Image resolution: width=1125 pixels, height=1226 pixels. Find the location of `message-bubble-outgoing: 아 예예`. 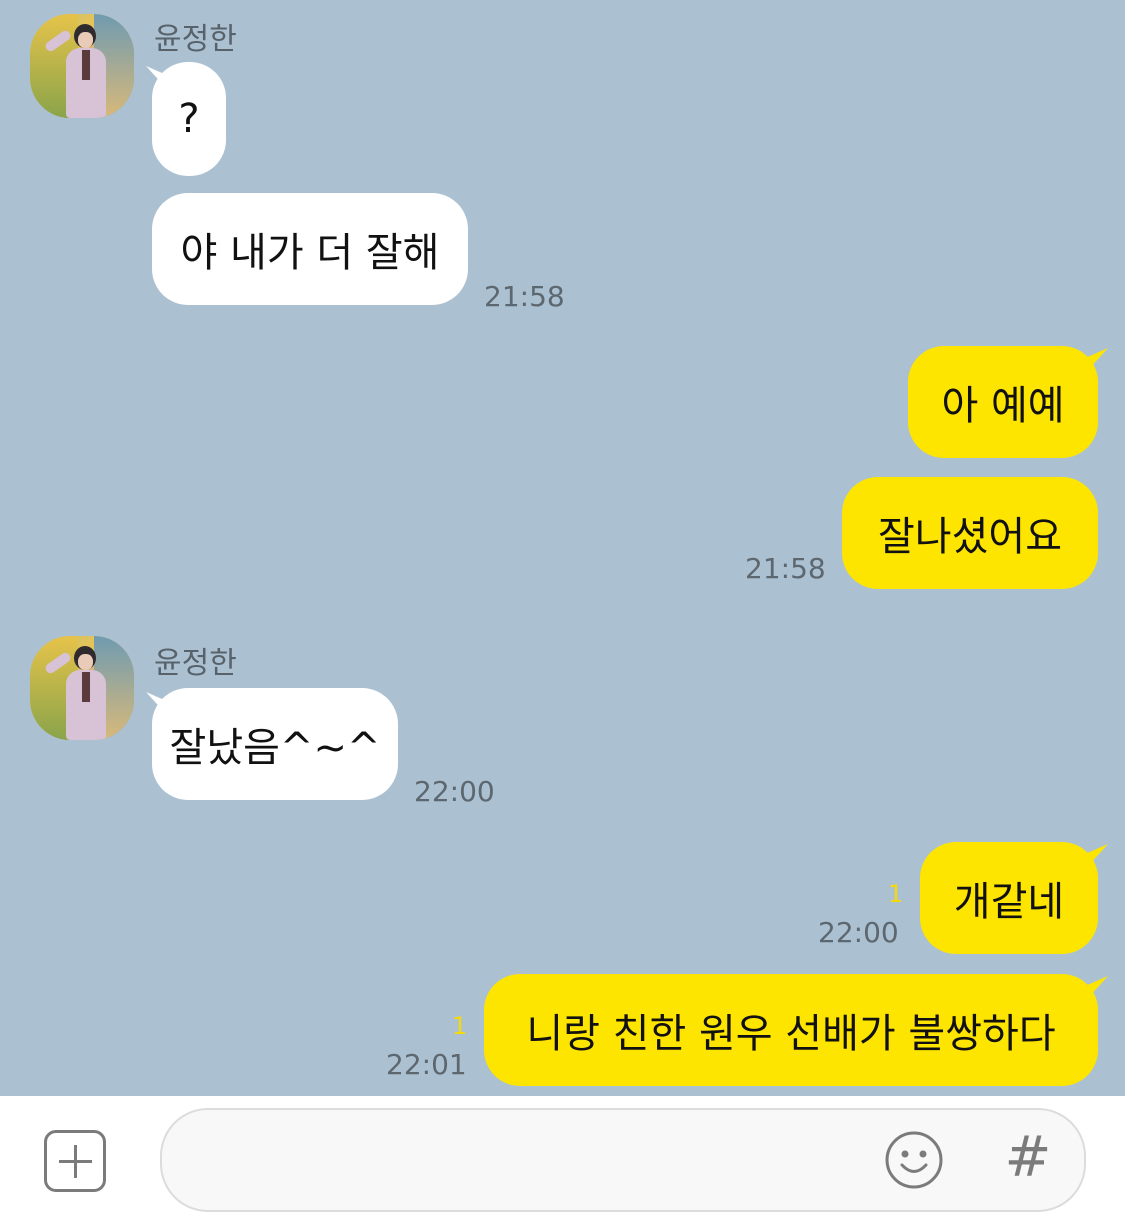

message-bubble-outgoing: 아 예예 is located at coordinates (1003, 402).